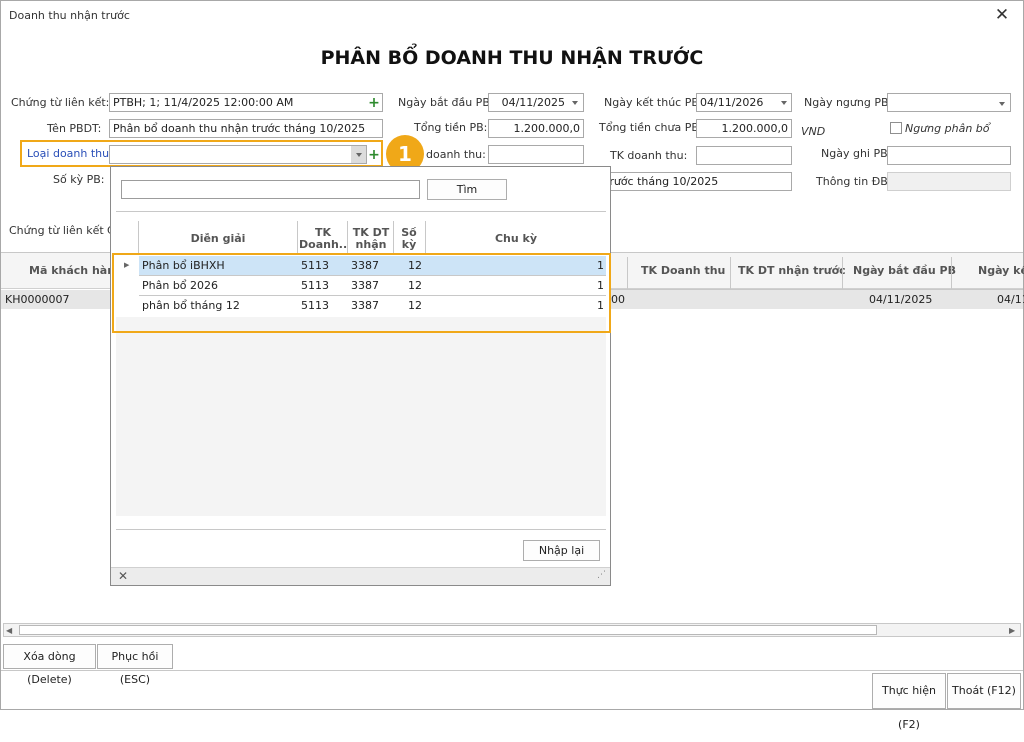 The width and height of the screenshot is (1024, 742). I want to click on ngay-bat-dau-pb-field: 04/11/2025, so click(536, 102).